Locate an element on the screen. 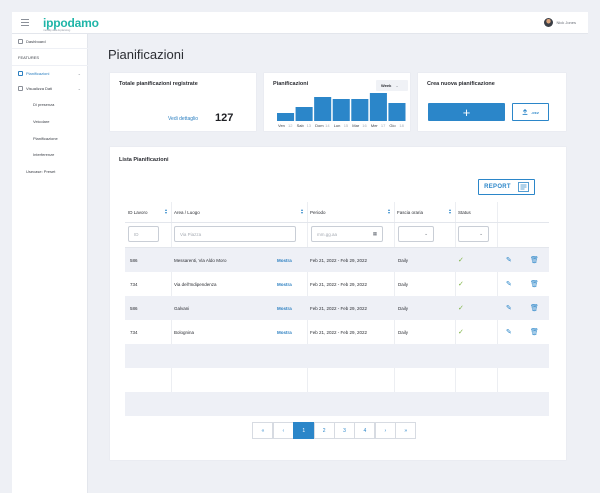  column-header-label: Status is located at coordinates (464, 212).